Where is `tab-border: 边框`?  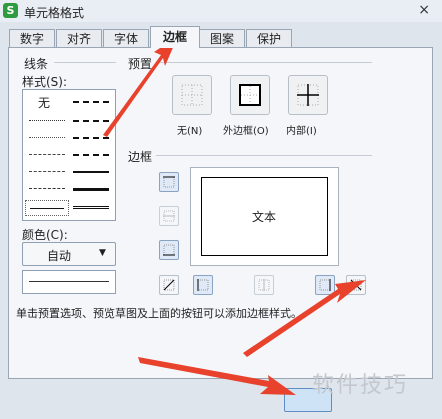
tab-border: 边框 is located at coordinates (175, 37).